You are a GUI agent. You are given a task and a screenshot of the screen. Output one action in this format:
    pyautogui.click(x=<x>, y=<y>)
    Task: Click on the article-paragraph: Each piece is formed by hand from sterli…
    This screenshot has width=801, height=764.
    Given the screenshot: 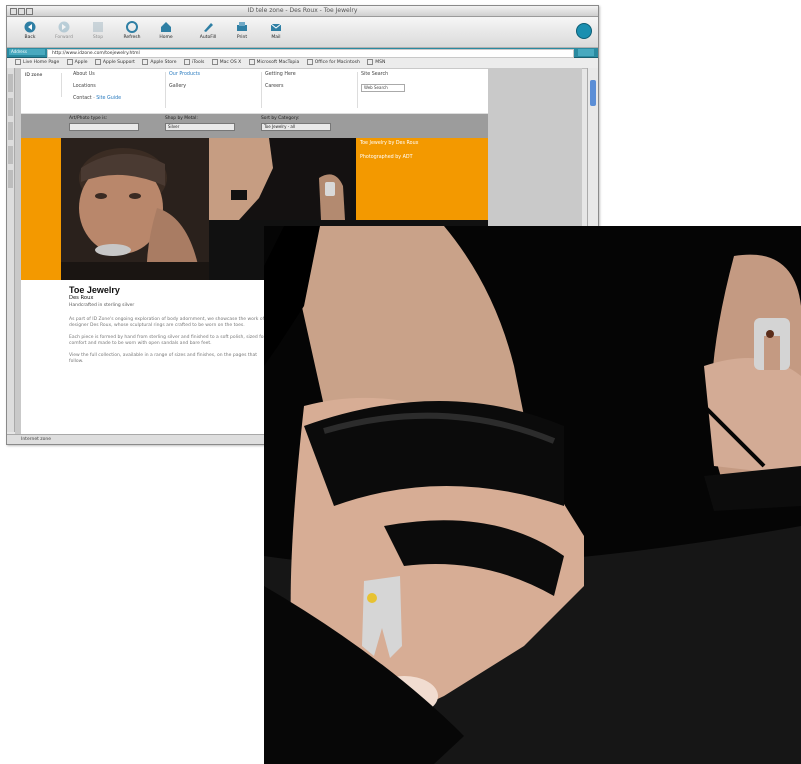 What is the action you would take?
    pyautogui.click(x=167, y=340)
    